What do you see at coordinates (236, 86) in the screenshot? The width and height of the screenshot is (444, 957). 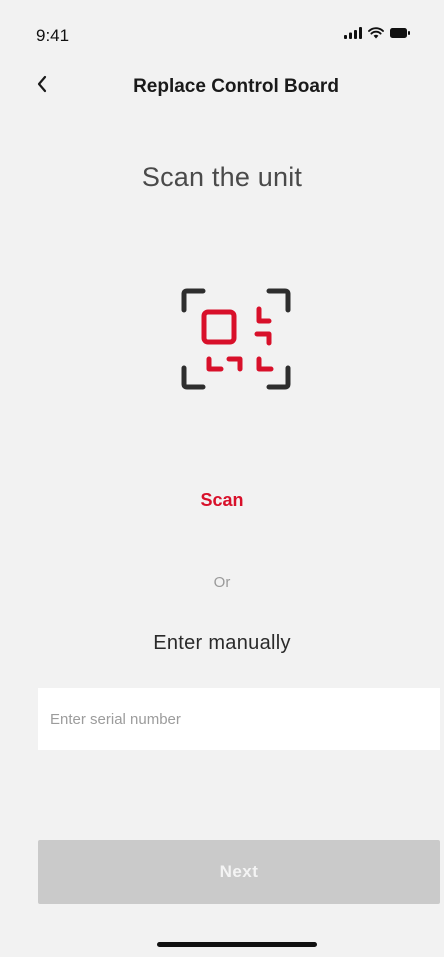 I see `page-title: Replace Control Board` at bounding box center [236, 86].